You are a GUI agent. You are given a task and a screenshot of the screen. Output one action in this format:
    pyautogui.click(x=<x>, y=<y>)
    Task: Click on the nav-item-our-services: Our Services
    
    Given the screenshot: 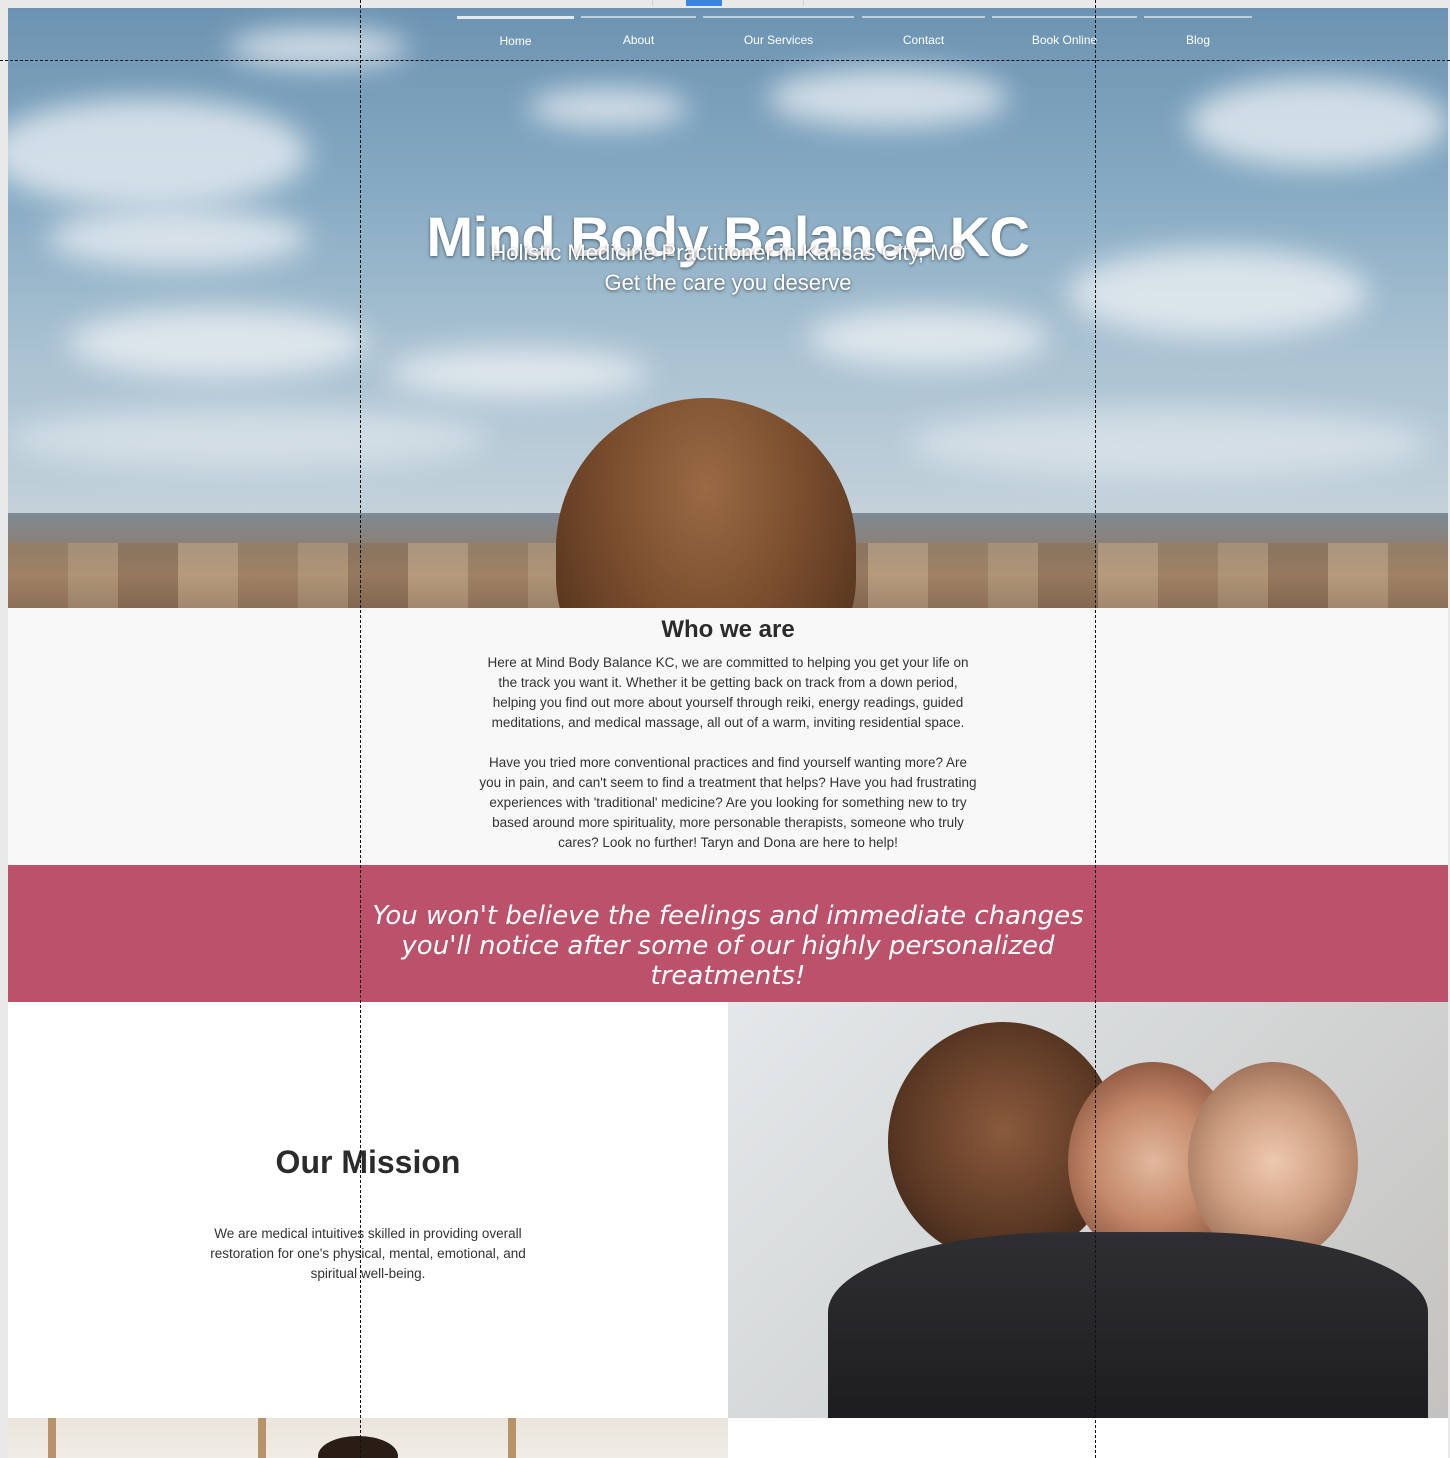 What is the action you would take?
    pyautogui.click(x=778, y=39)
    